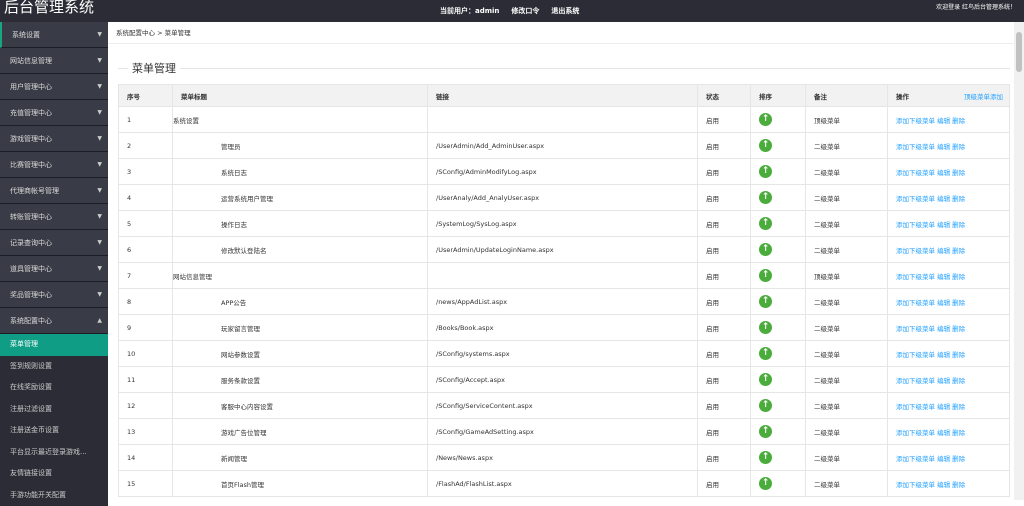 This screenshot has width=1024, height=506. Describe the element at coordinates (1019, 52) in the screenshot. I see `scrollbar-thumb` at that location.